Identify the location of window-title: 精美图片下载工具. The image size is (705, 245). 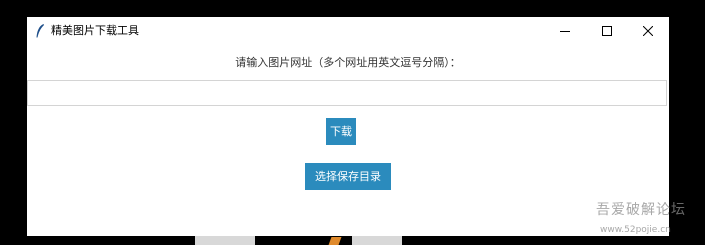
(95, 30).